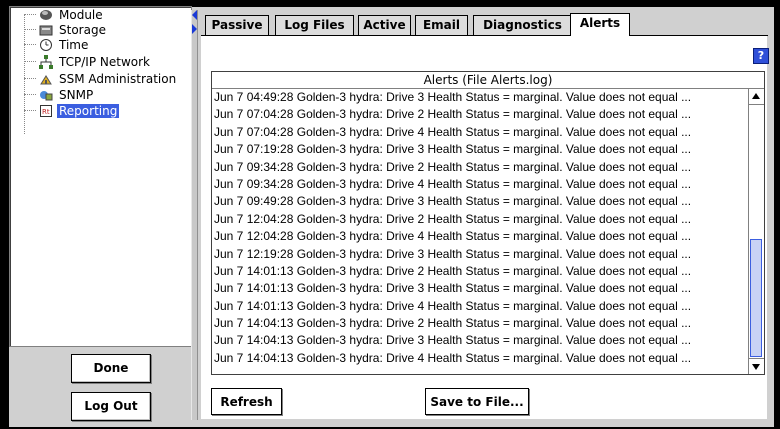 The width and height of the screenshot is (780, 429). What do you see at coordinates (74, 44) in the screenshot?
I see `tree-item-label: Time` at bounding box center [74, 44].